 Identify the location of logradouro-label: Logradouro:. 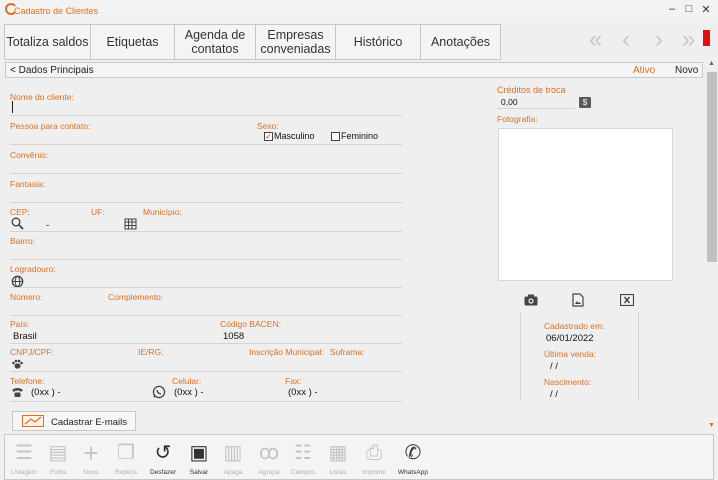
(33, 269).